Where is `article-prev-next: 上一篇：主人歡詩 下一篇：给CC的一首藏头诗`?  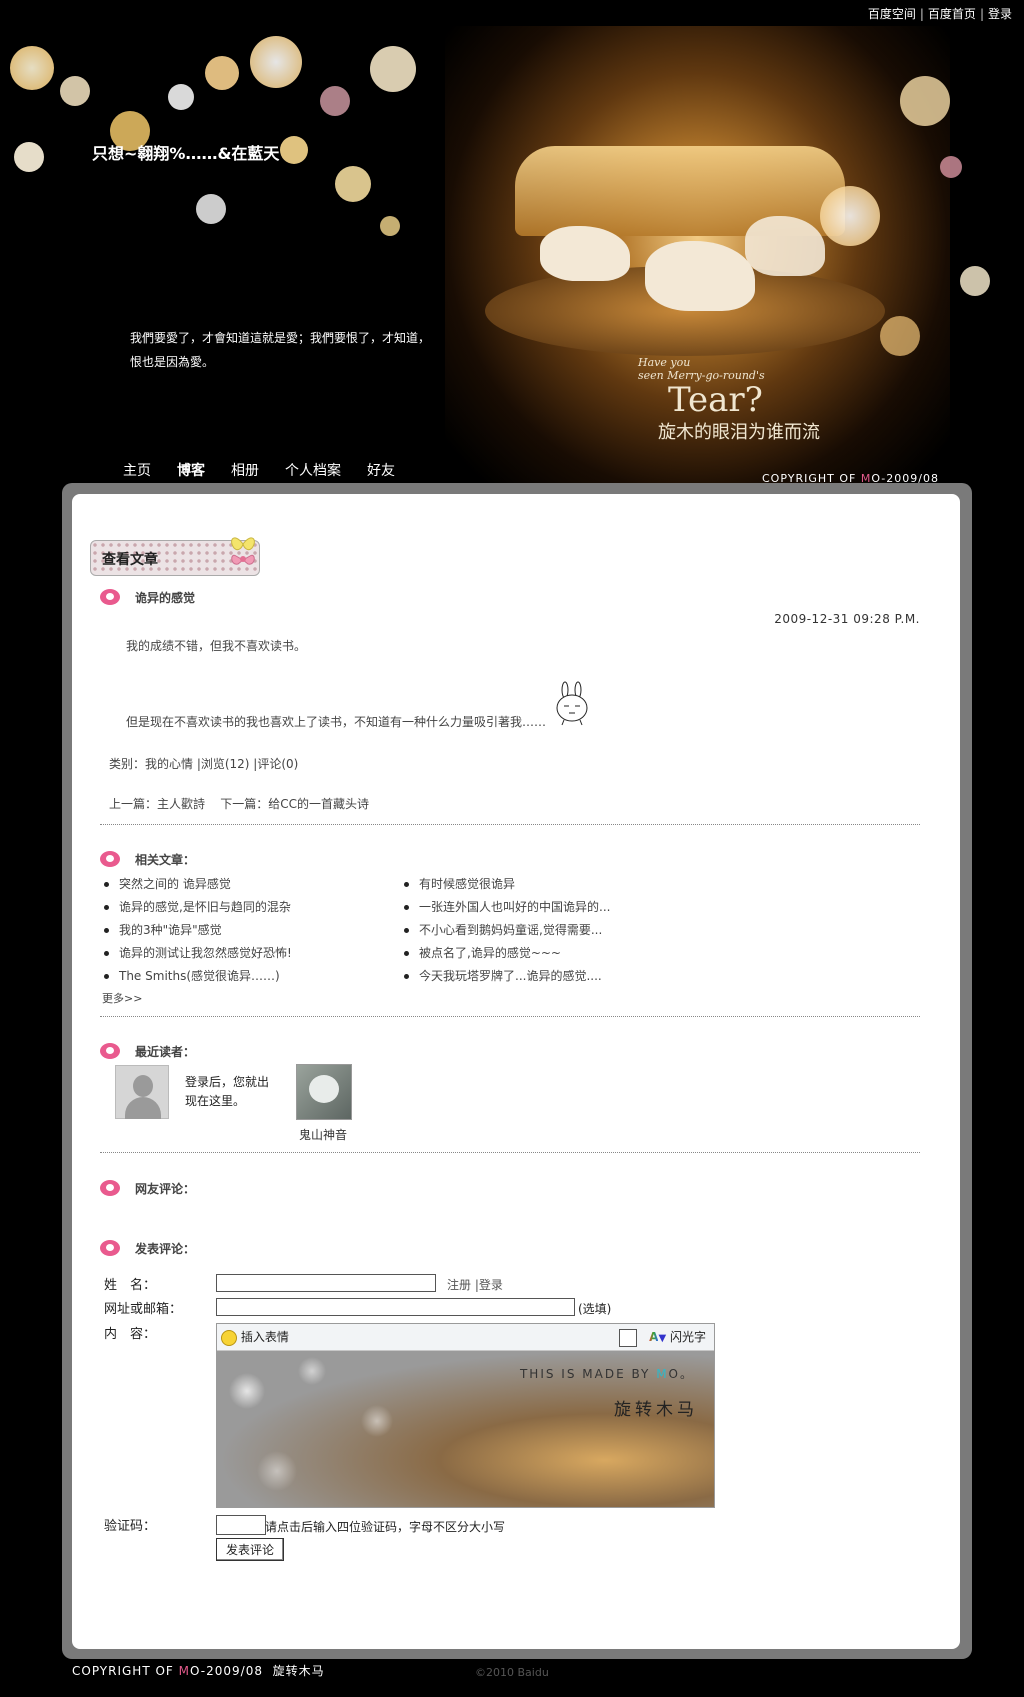
article-prev-next: 上一篇：主人歡詩 下一篇：给CC的一首藏头诗 is located at coordinates (239, 803).